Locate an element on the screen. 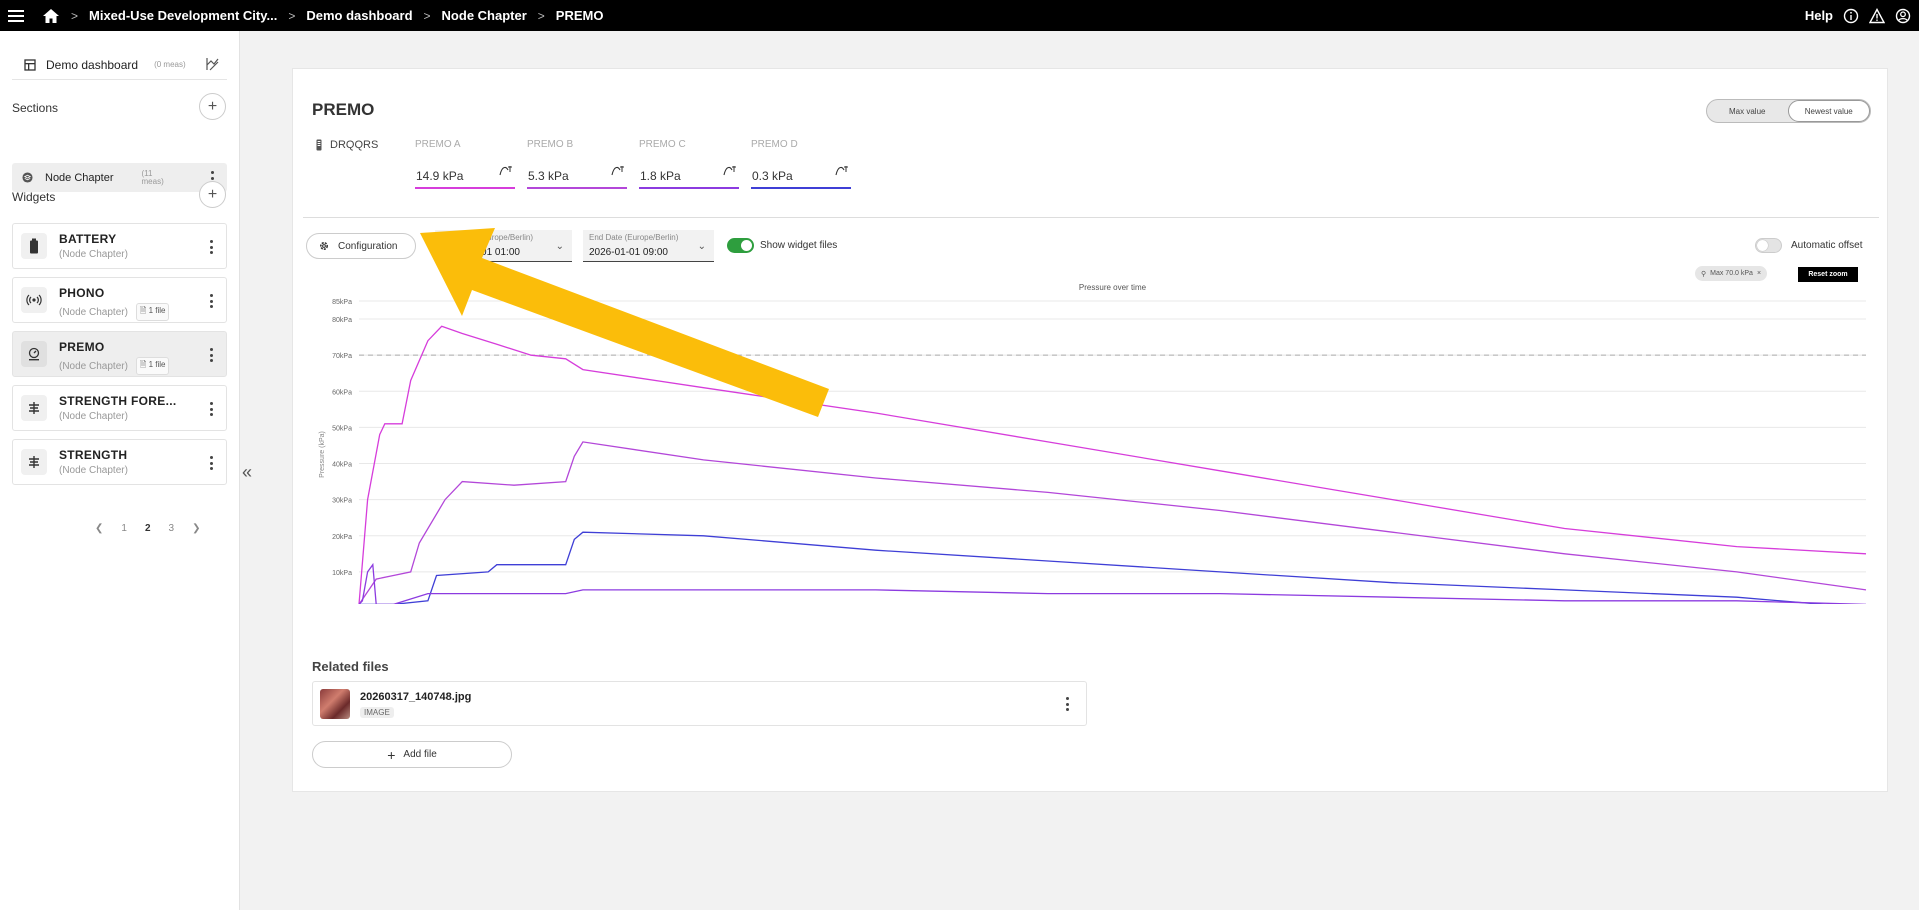 The width and height of the screenshot is (1919, 910). file-name: 20260317_140748.jpg is located at coordinates (416, 697).